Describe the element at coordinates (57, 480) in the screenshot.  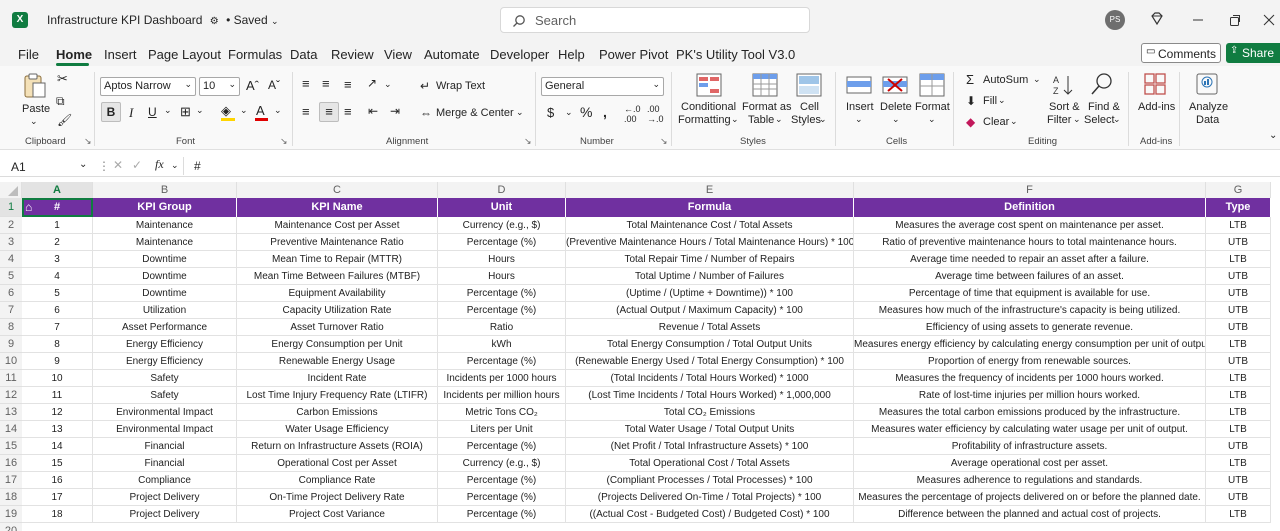
I see `table-cell: 16` at that location.